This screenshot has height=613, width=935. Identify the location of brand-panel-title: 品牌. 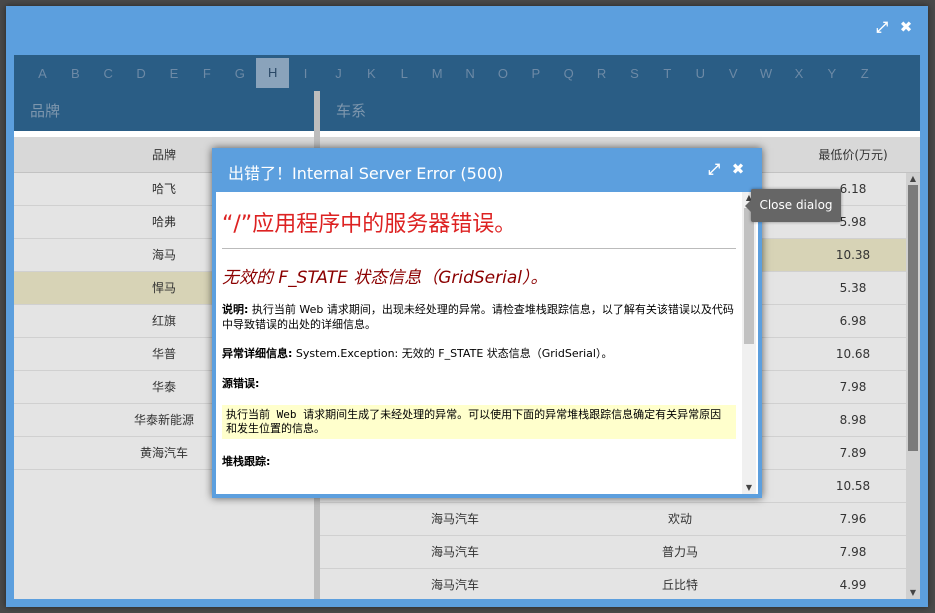
(164, 111).